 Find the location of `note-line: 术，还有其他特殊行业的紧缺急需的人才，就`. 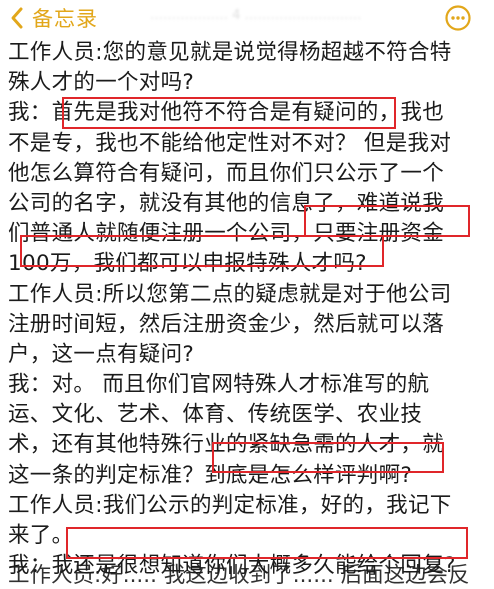

note-line: 术，还有其他特殊行业的紧缺急需的人才，就 is located at coordinates (226, 445).